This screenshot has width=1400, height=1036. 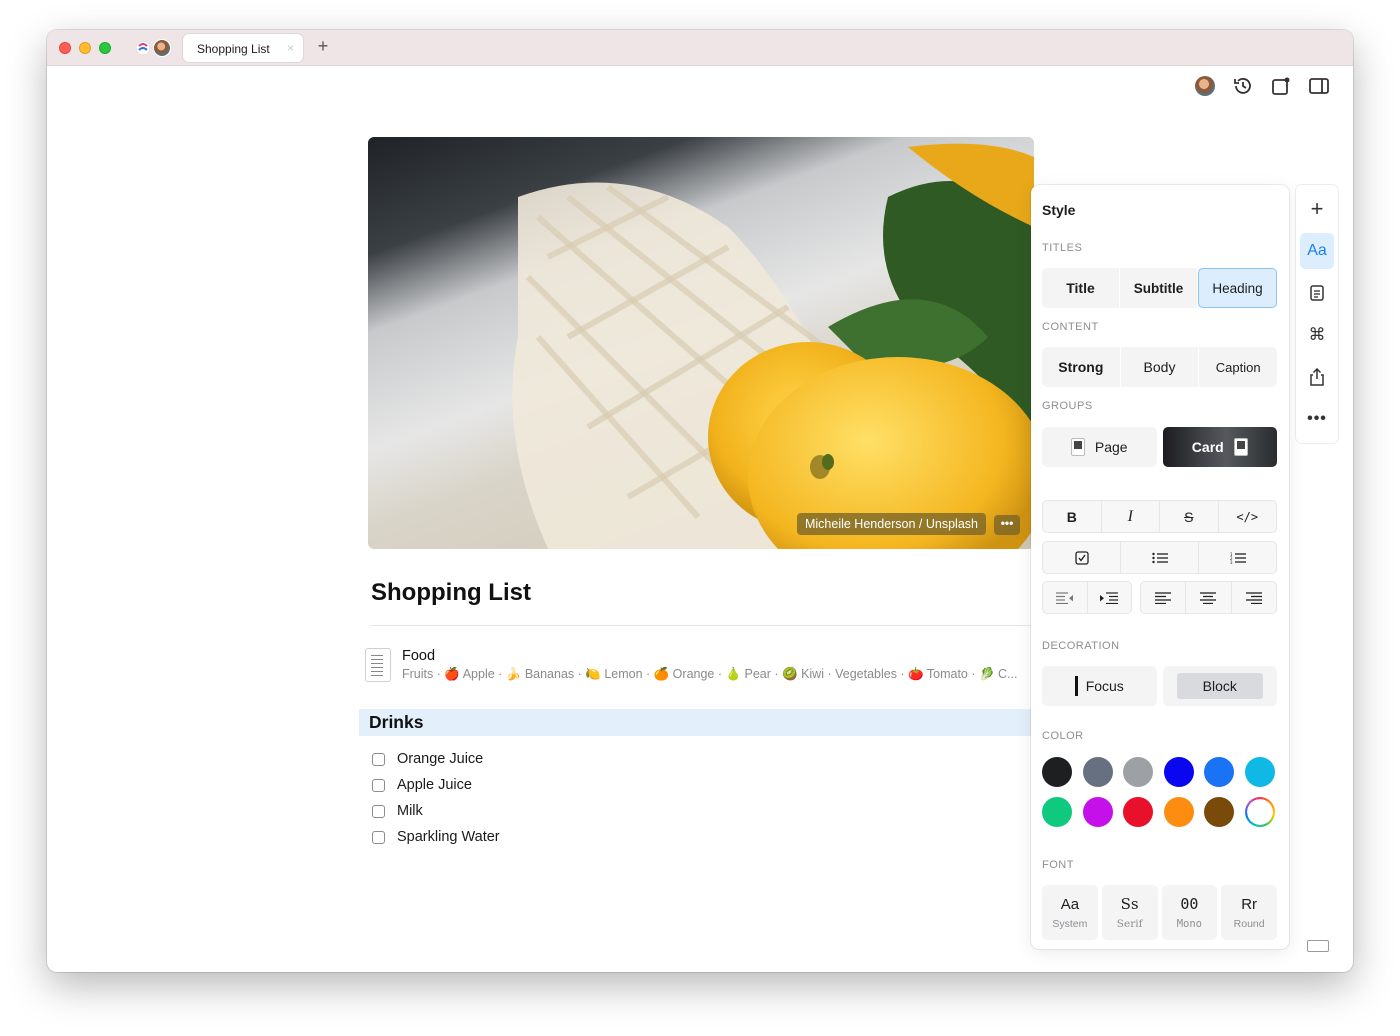 I want to click on todo-item: Milk, so click(x=397, y=811).